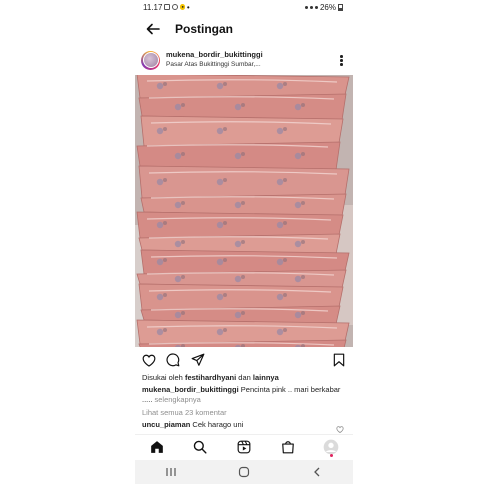 This screenshot has height=486, width=486. I want to click on system-nav-bar, so click(244, 472).